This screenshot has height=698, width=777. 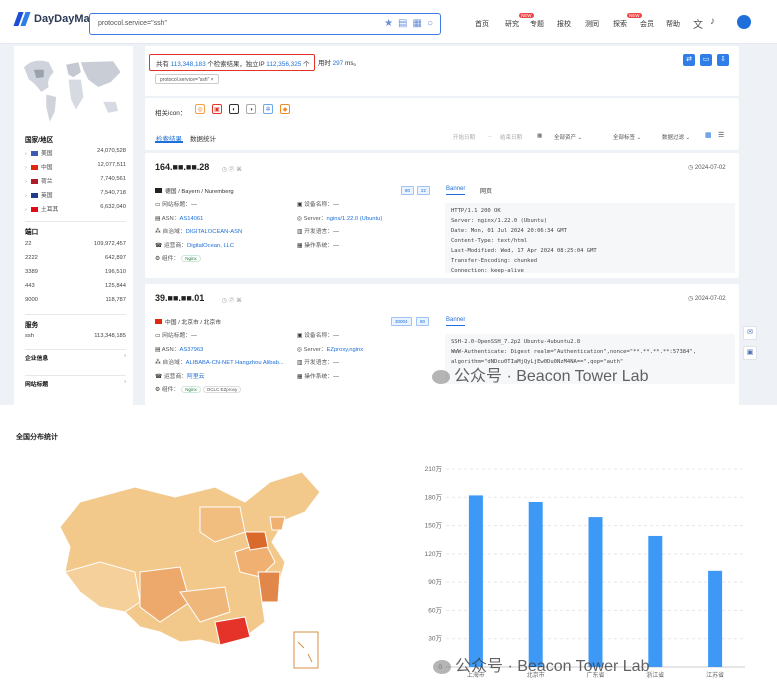 I want to click on port-pill: 30004, so click(x=401, y=321).